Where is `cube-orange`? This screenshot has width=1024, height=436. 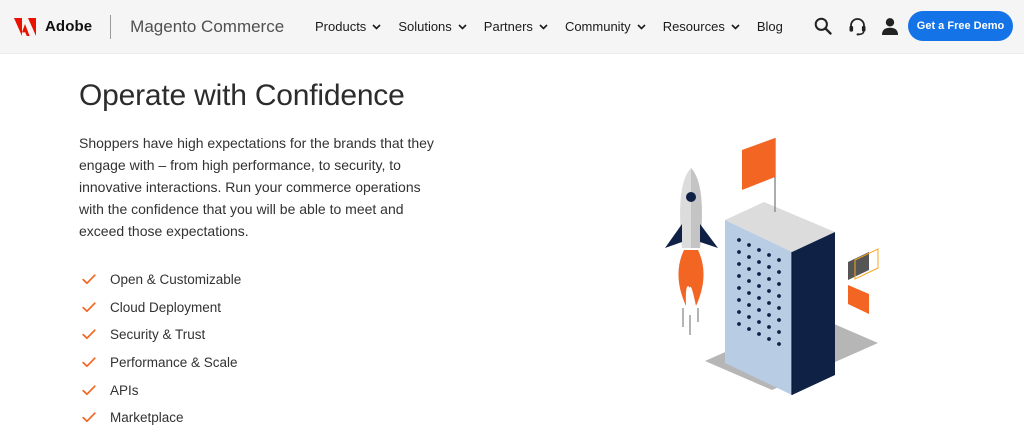 cube-orange is located at coordinates (858, 299).